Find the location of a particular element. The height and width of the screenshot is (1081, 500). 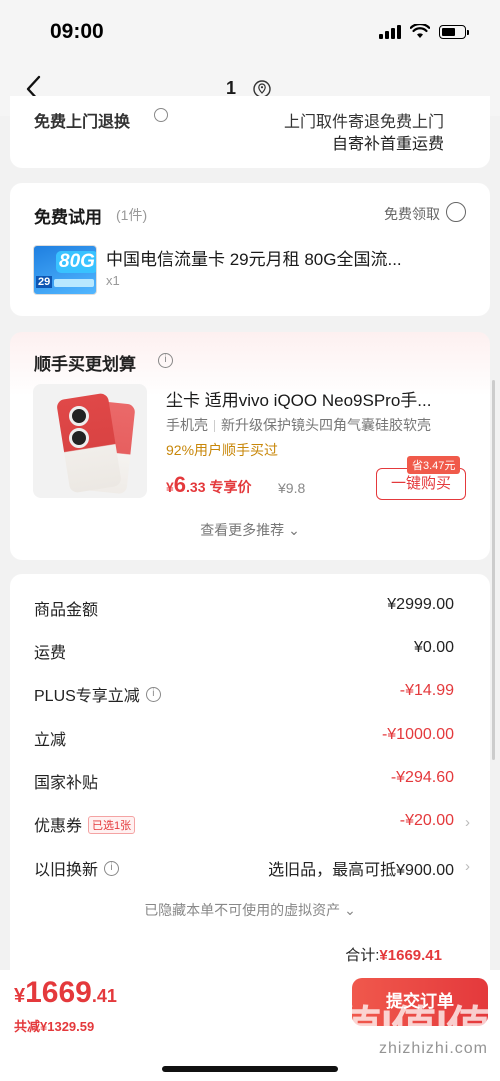

trial-count: (1件) is located at coordinates (132, 215).